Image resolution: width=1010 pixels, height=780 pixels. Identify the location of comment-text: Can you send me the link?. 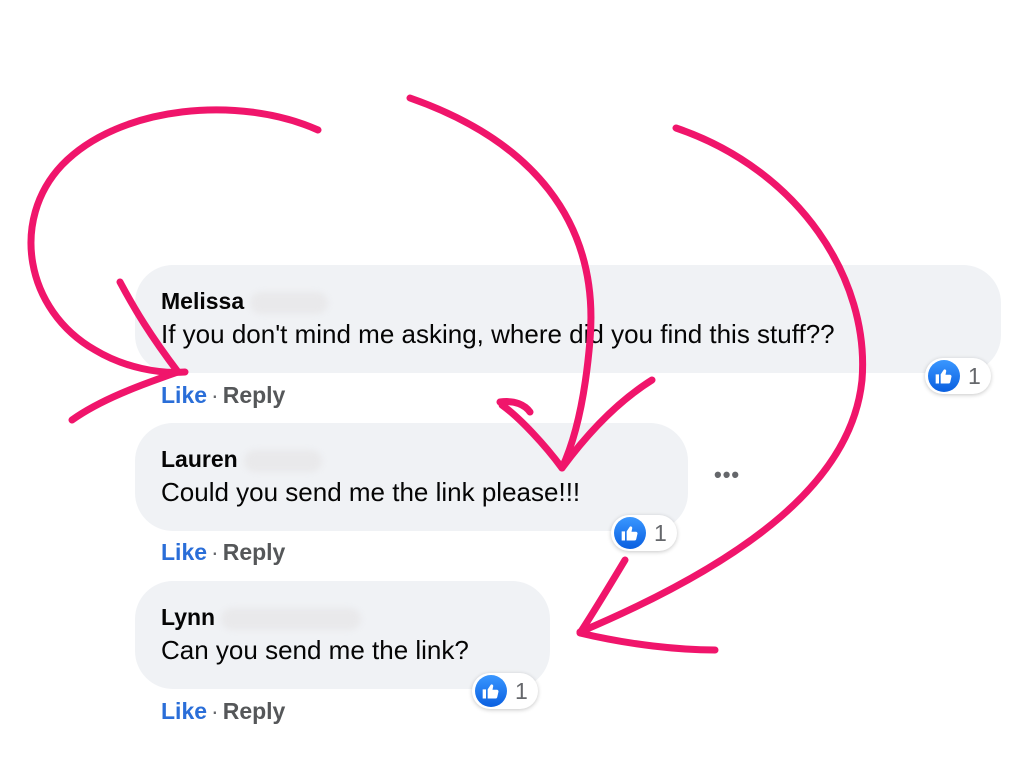
(315, 650).